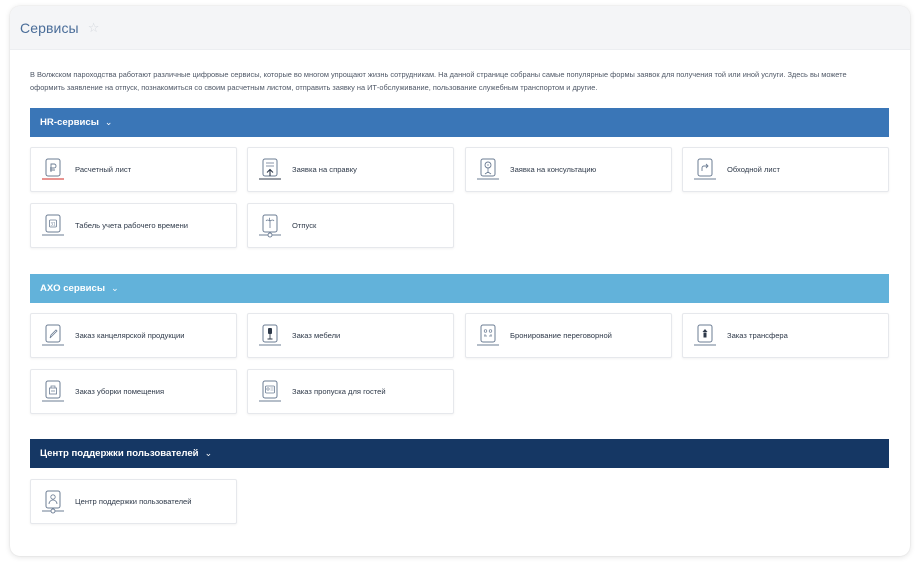 The height and width of the screenshot is (570, 920). I want to click on guest-pass-icon, so click(270, 390).